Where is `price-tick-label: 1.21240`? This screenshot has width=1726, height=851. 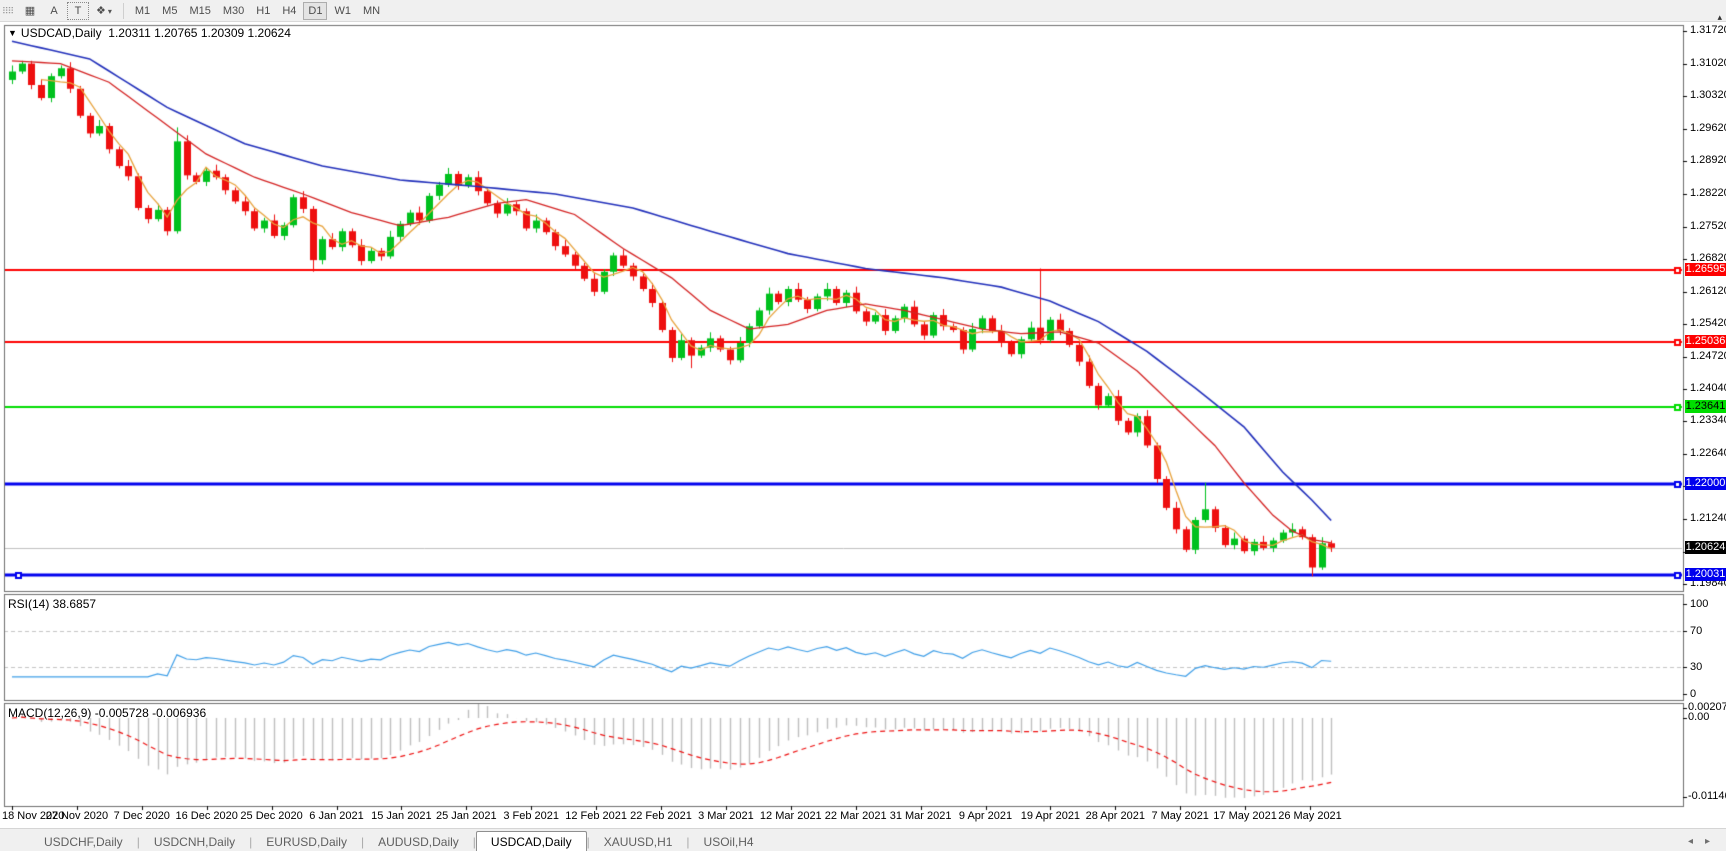 price-tick-label: 1.21240 is located at coordinates (1708, 518).